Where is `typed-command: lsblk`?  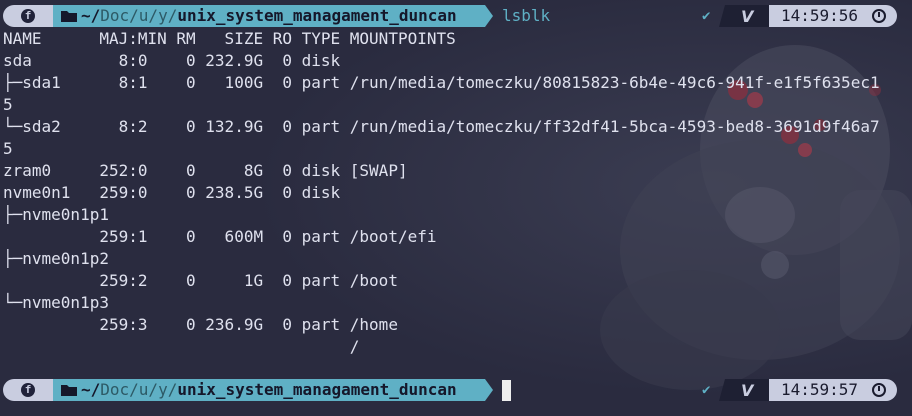 typed-command: lsblk is located at coordinates (526, 15).